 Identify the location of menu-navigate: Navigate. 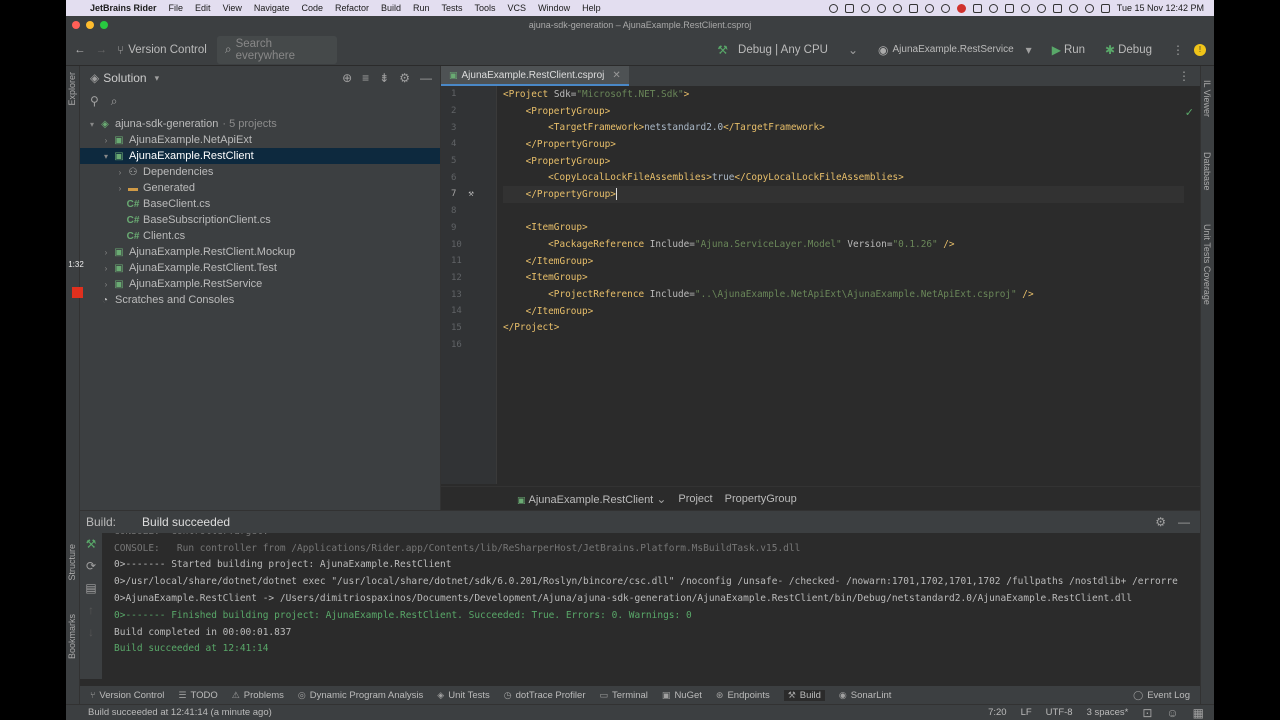
(272, 8).